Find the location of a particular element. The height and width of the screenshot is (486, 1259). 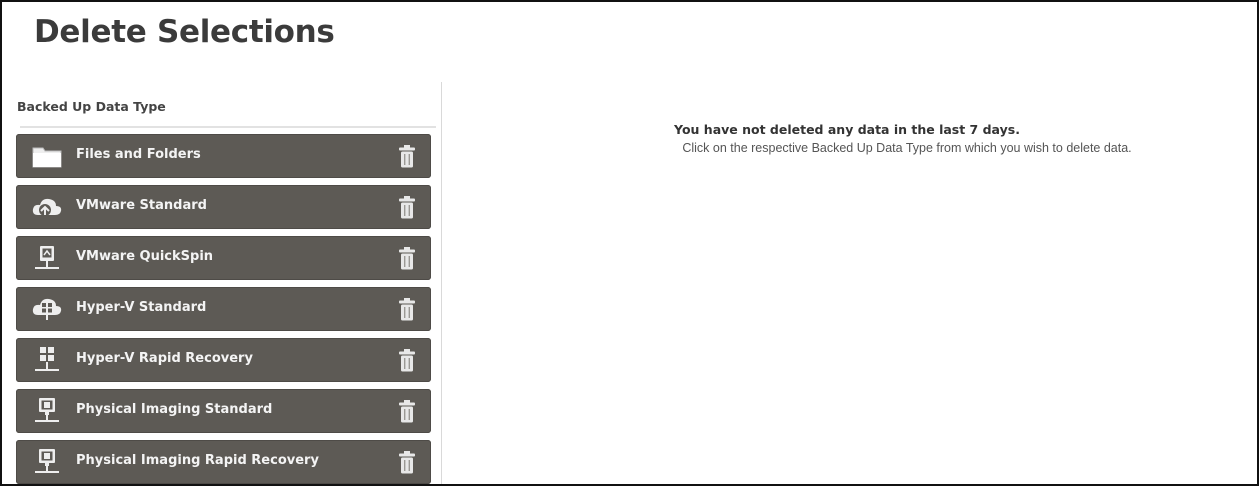

data-type-hyperv-standard: Hyper-V Standard is located at coordinates (223, 309).